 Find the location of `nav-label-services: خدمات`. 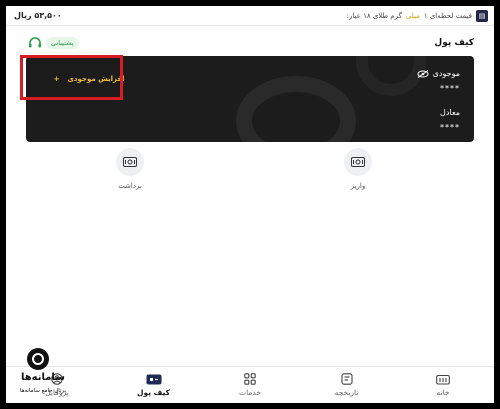

nav-label-services: خدمات is located at coordinates (250, 392).